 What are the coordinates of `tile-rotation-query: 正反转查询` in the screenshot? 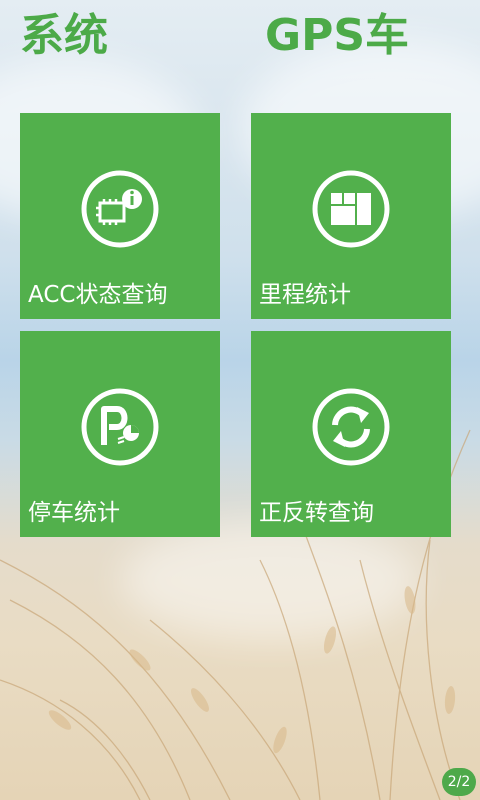 It's located at (351, 434).